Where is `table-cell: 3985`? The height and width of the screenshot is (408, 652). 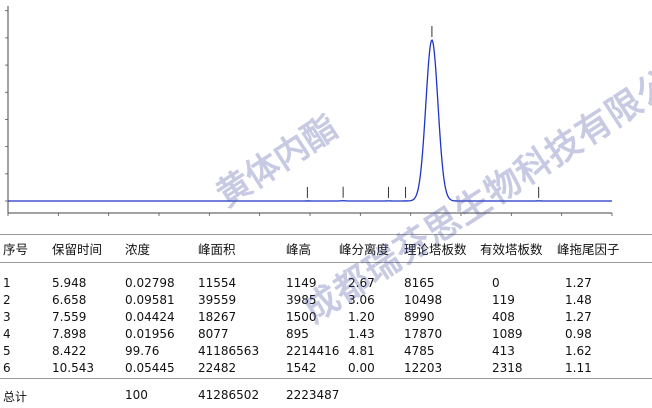
table-cell: 3985 is located at coordinates (301, 300).